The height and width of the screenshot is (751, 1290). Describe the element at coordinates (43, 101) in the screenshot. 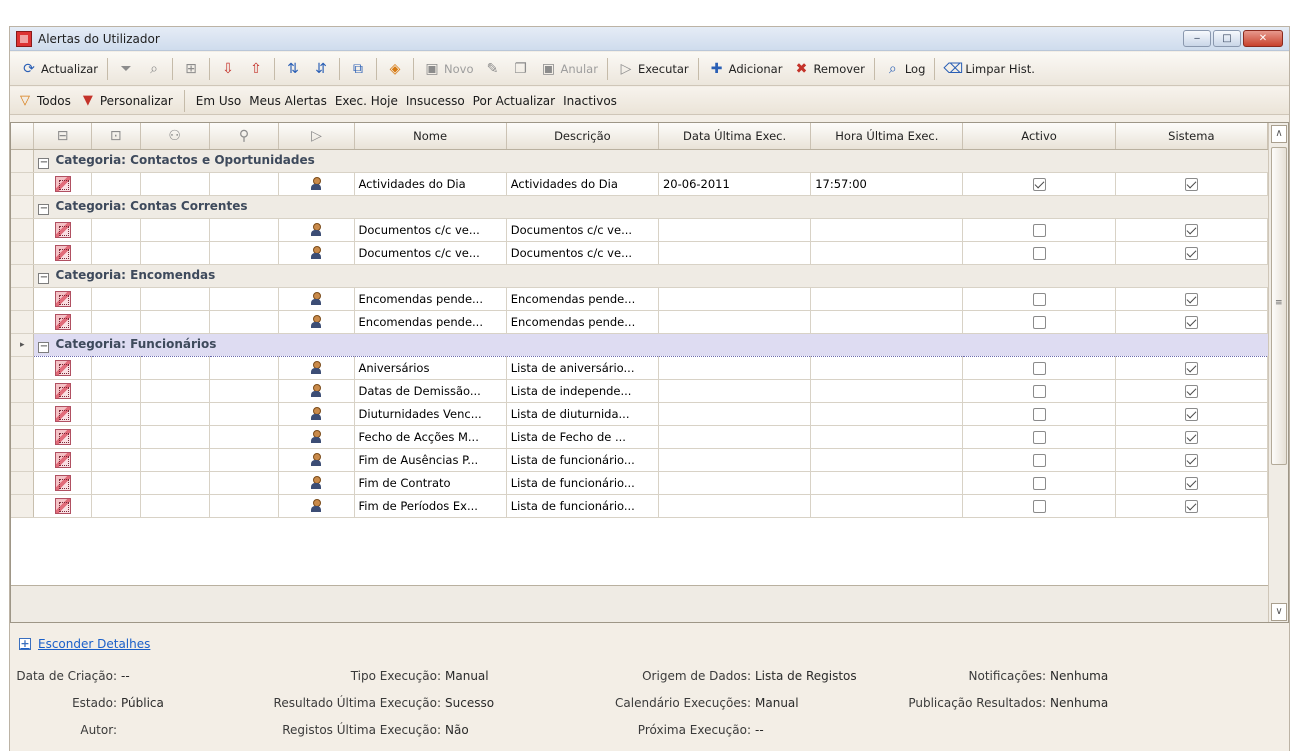

I see `filter-all: ▽ Todos` at that location.